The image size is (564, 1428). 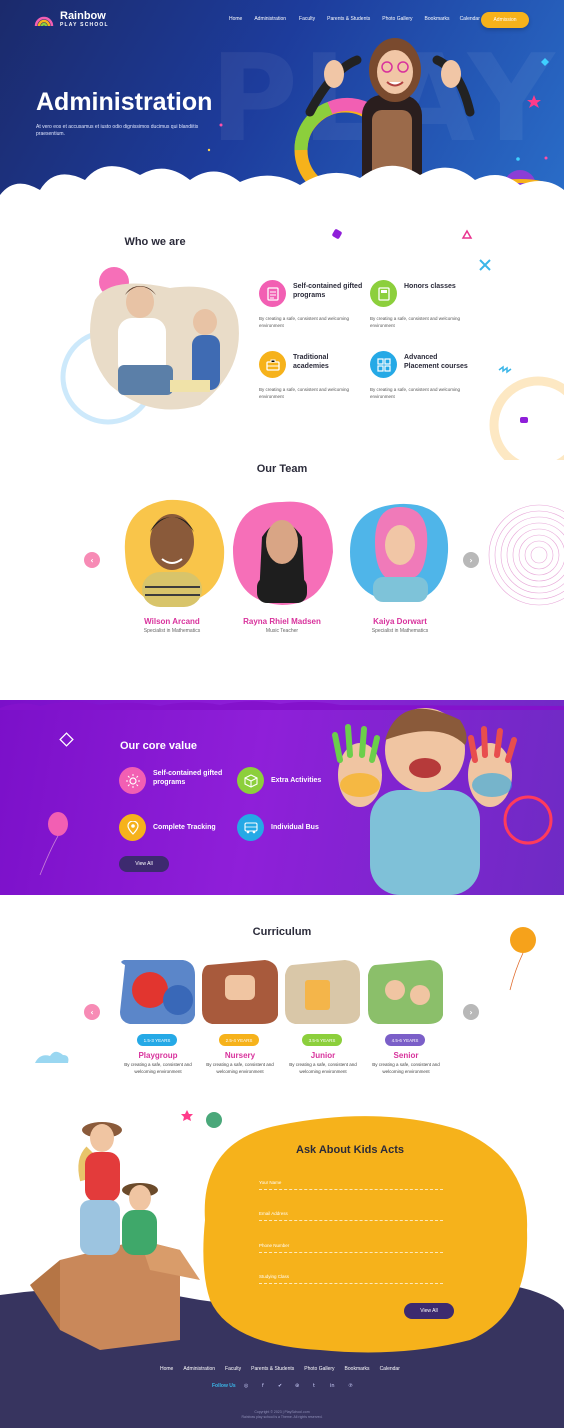 I want to click on core-item-title: Complete Tracking, so click(x=184, y=827).